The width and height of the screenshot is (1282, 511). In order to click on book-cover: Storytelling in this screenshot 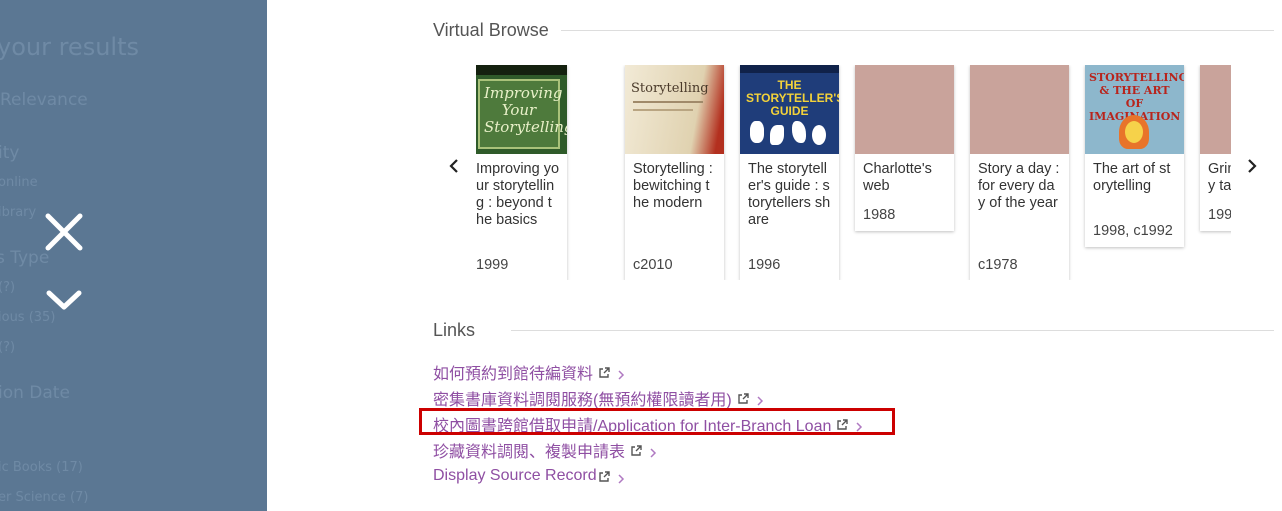, I will do `click(674, 109)`.